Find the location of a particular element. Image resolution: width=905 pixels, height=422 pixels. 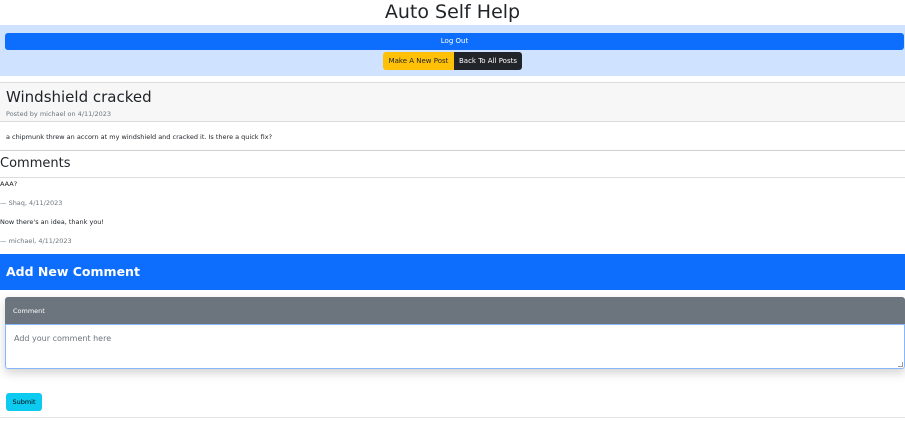

add-comment-title: Add New Comment is located at coordinates (73, 271).